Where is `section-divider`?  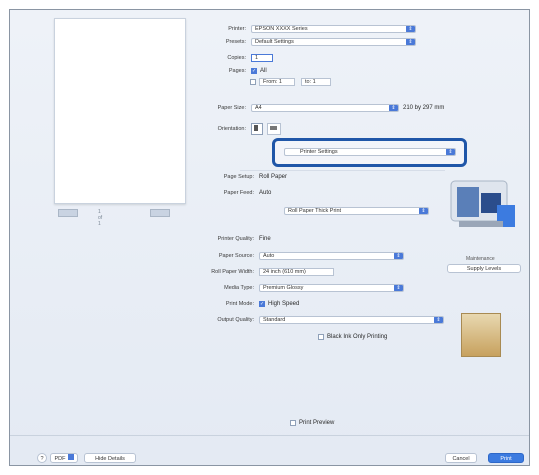
section-divider is located at coordinates (342, 170).